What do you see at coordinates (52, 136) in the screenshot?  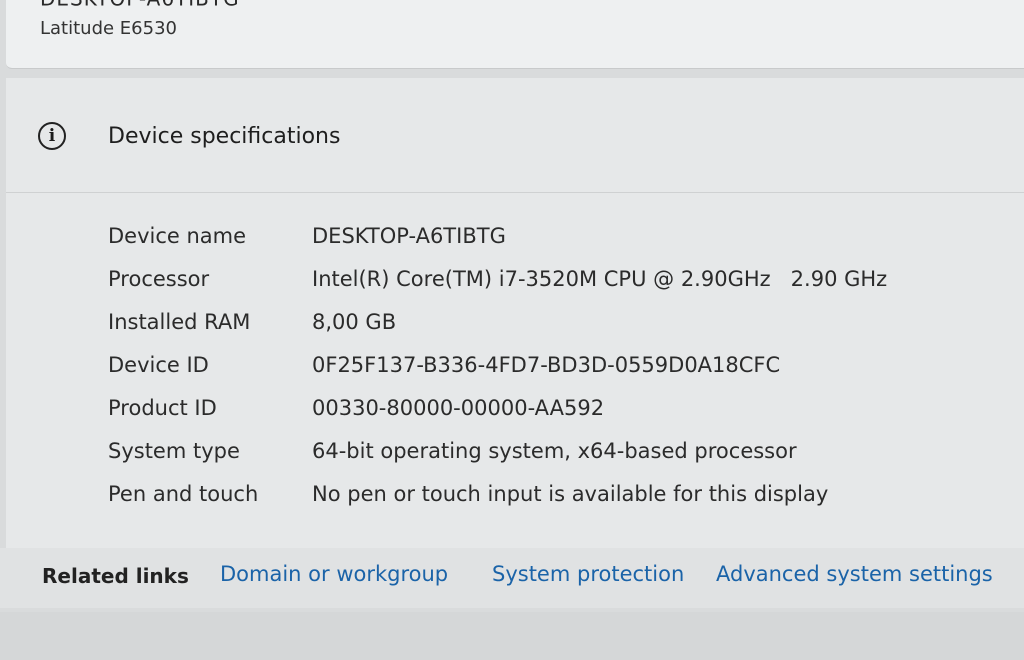 I see `info-icon: i` at bounding box center [52, 136].